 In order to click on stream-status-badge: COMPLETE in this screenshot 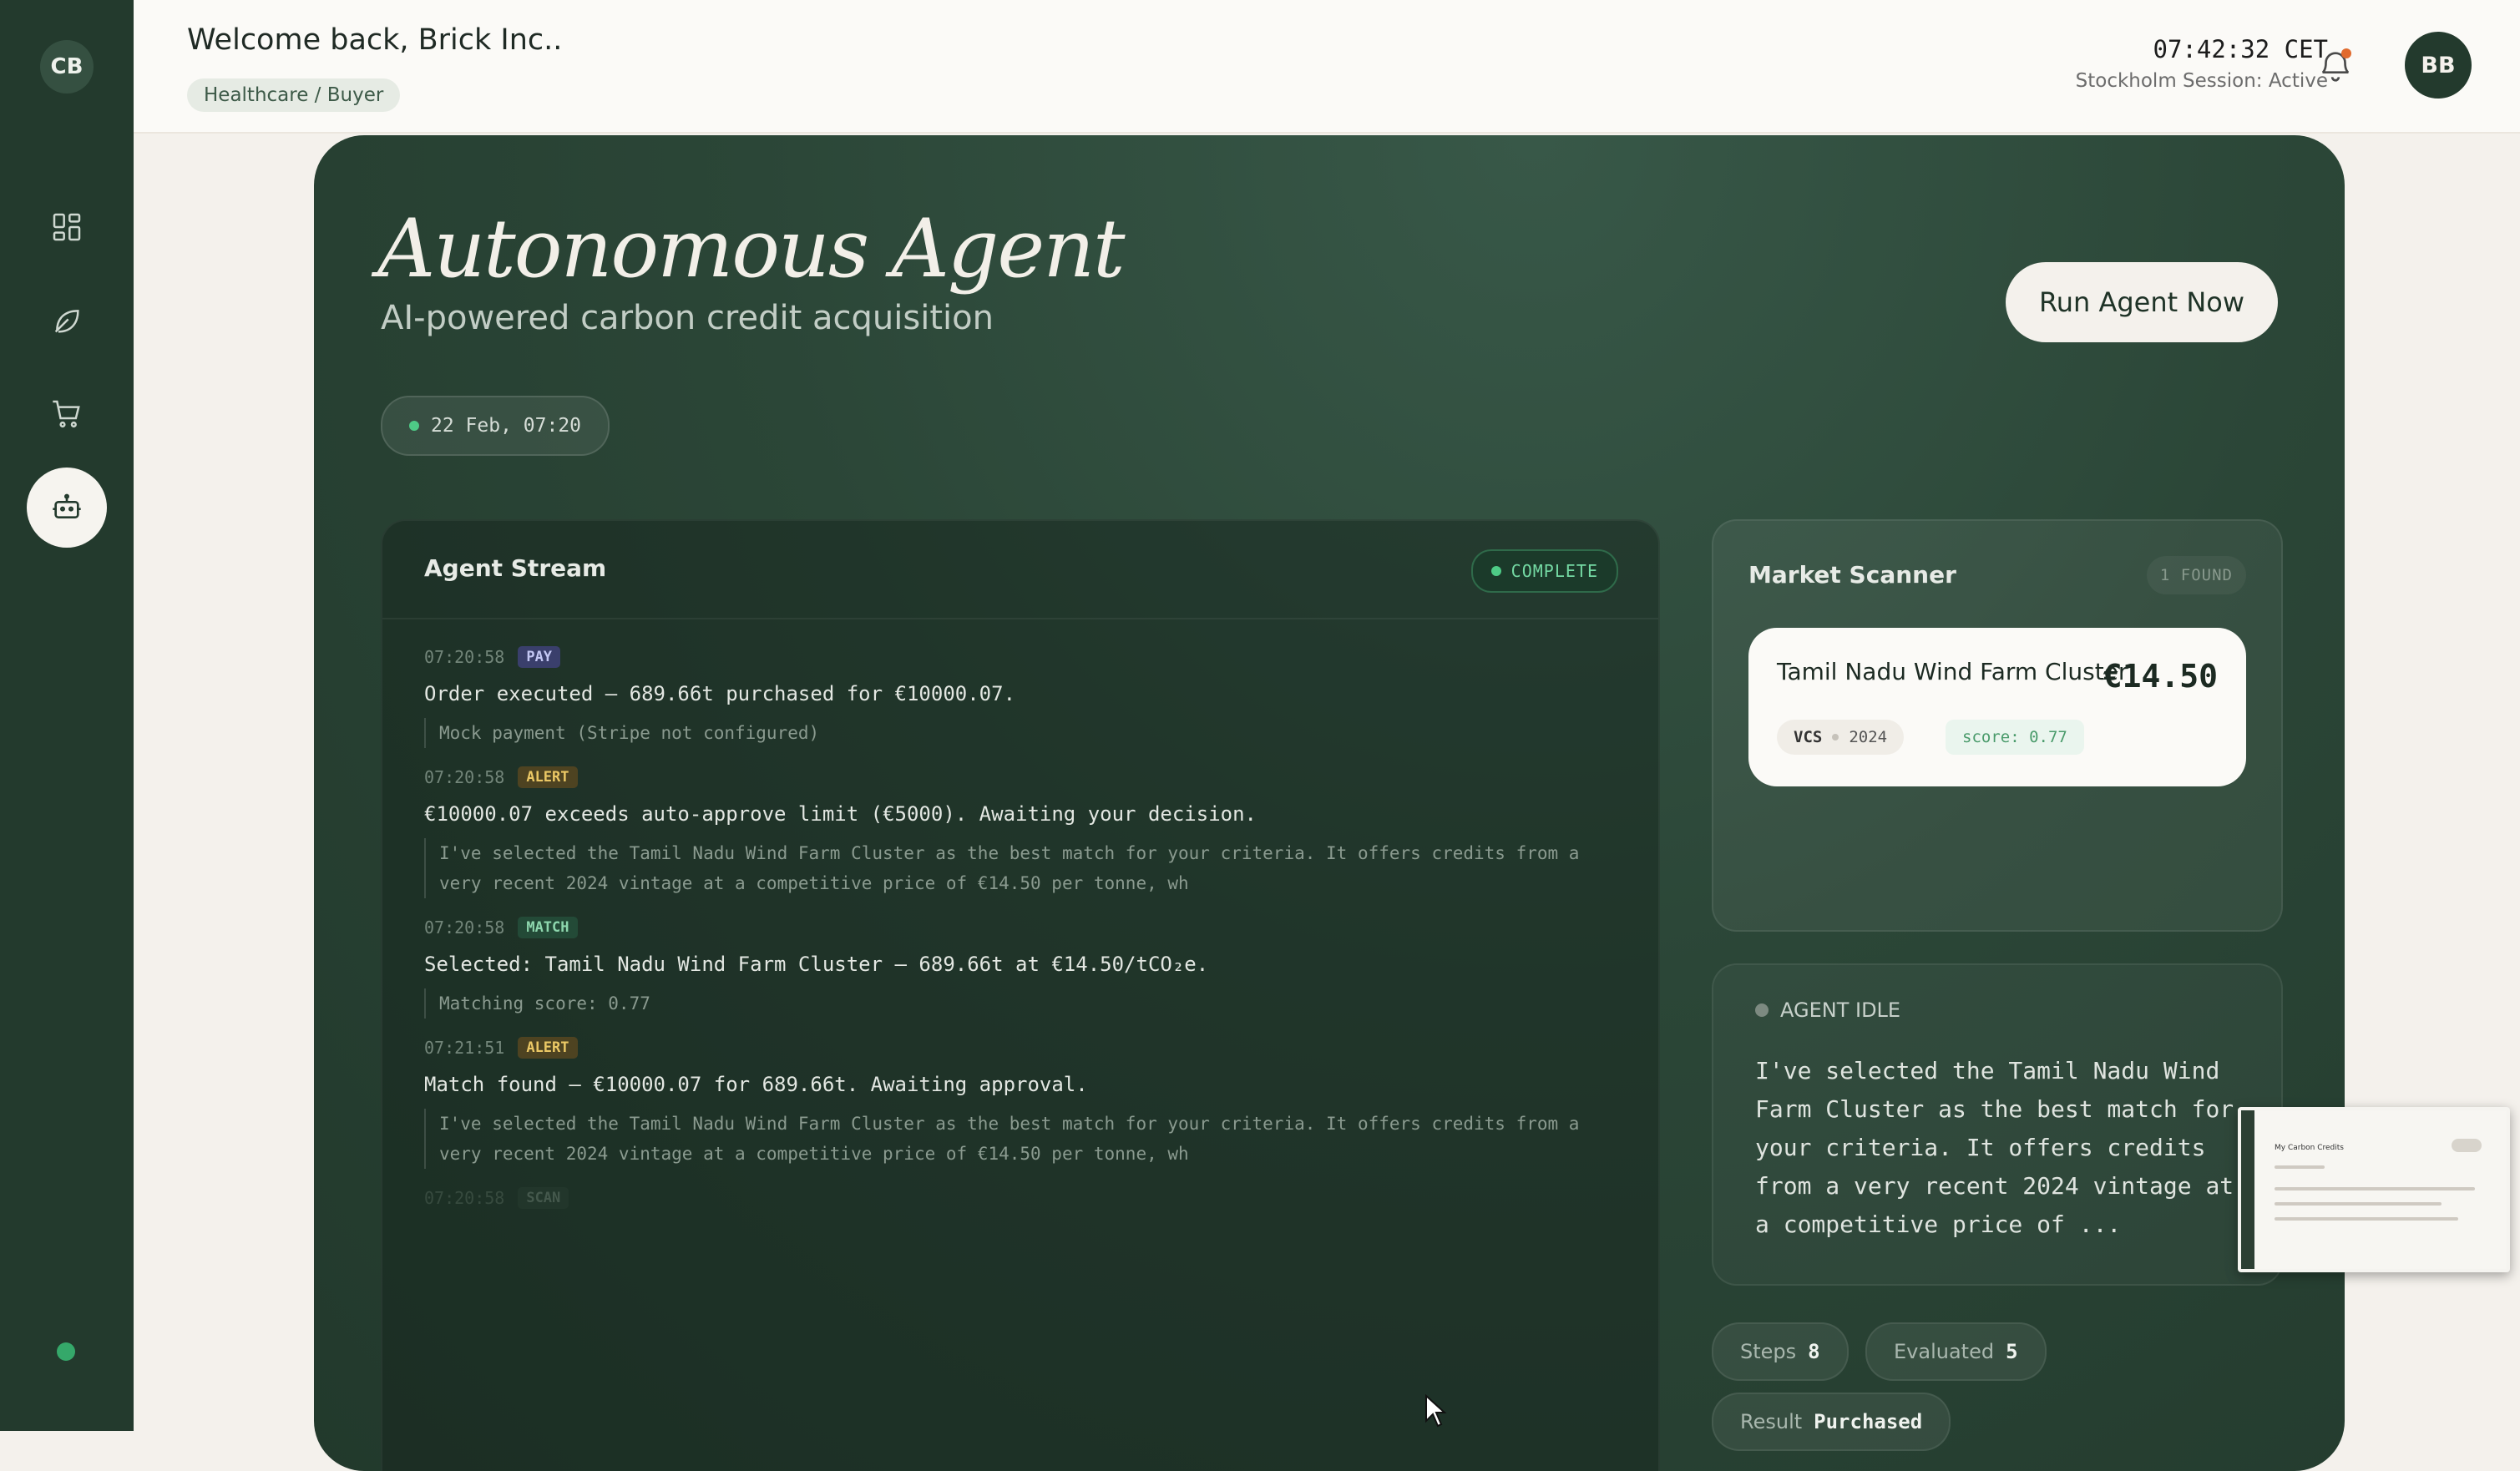, I will do `click(1544, 571)`.